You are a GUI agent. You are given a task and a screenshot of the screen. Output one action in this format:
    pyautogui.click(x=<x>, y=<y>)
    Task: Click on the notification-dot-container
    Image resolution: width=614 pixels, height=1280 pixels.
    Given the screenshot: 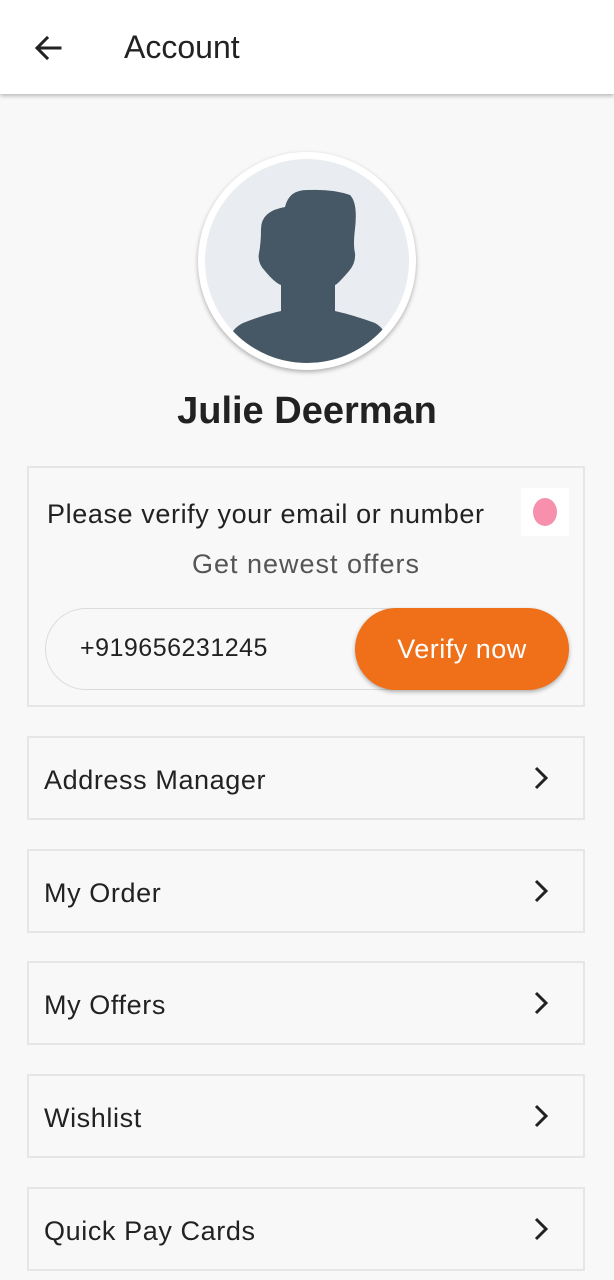 What is the action you would take?
    pyautogui.click(x=545, y=512)
    